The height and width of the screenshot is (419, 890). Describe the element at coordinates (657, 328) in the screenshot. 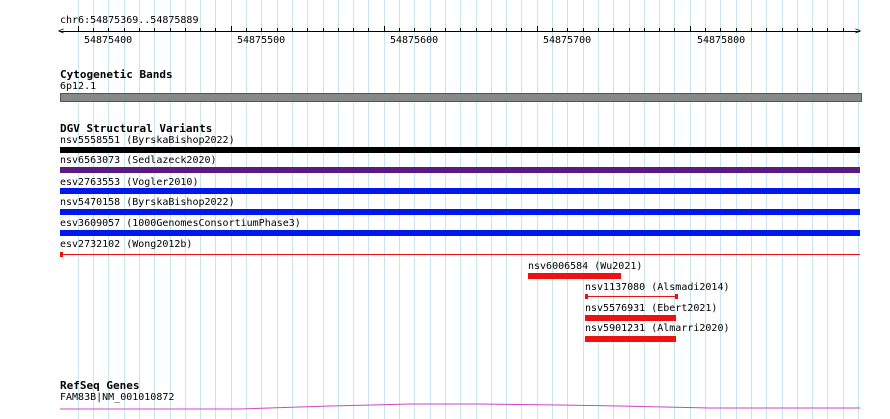

I see `variant-label: nsv5901231 (Almarri2020)` at that location.